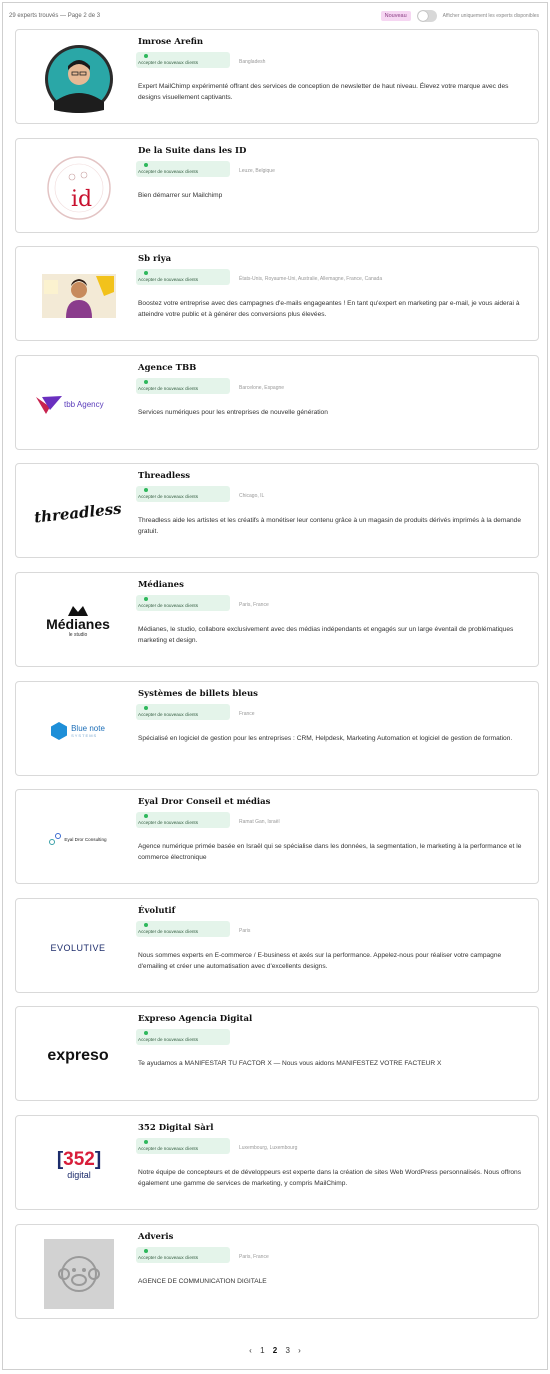  I want to click on expert-name: Threadless, so click(164, 476).